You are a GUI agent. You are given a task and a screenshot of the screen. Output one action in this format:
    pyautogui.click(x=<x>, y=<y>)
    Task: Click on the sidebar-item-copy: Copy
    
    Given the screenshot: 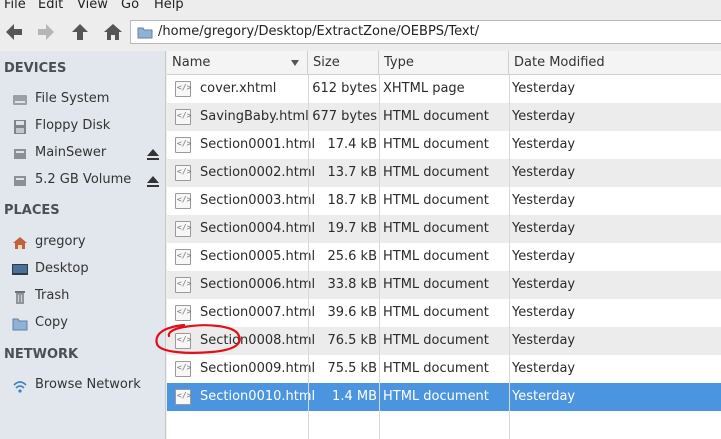 What is the action you would take?
    pyautogui.click(x=82, y=324)
    